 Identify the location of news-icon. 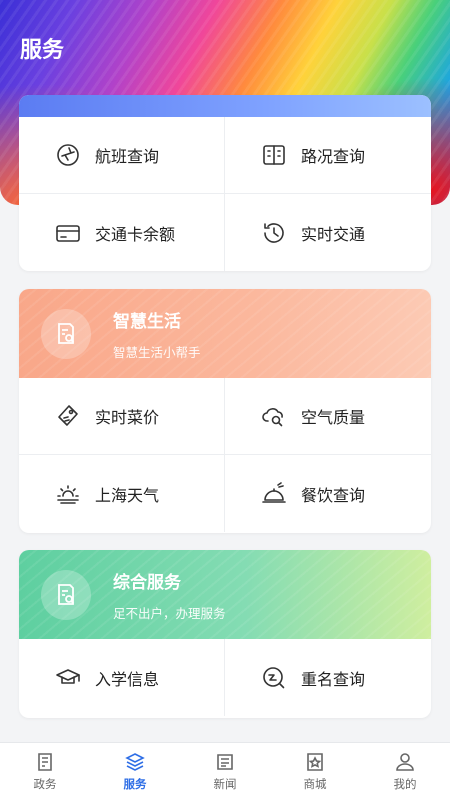
(225, 762).